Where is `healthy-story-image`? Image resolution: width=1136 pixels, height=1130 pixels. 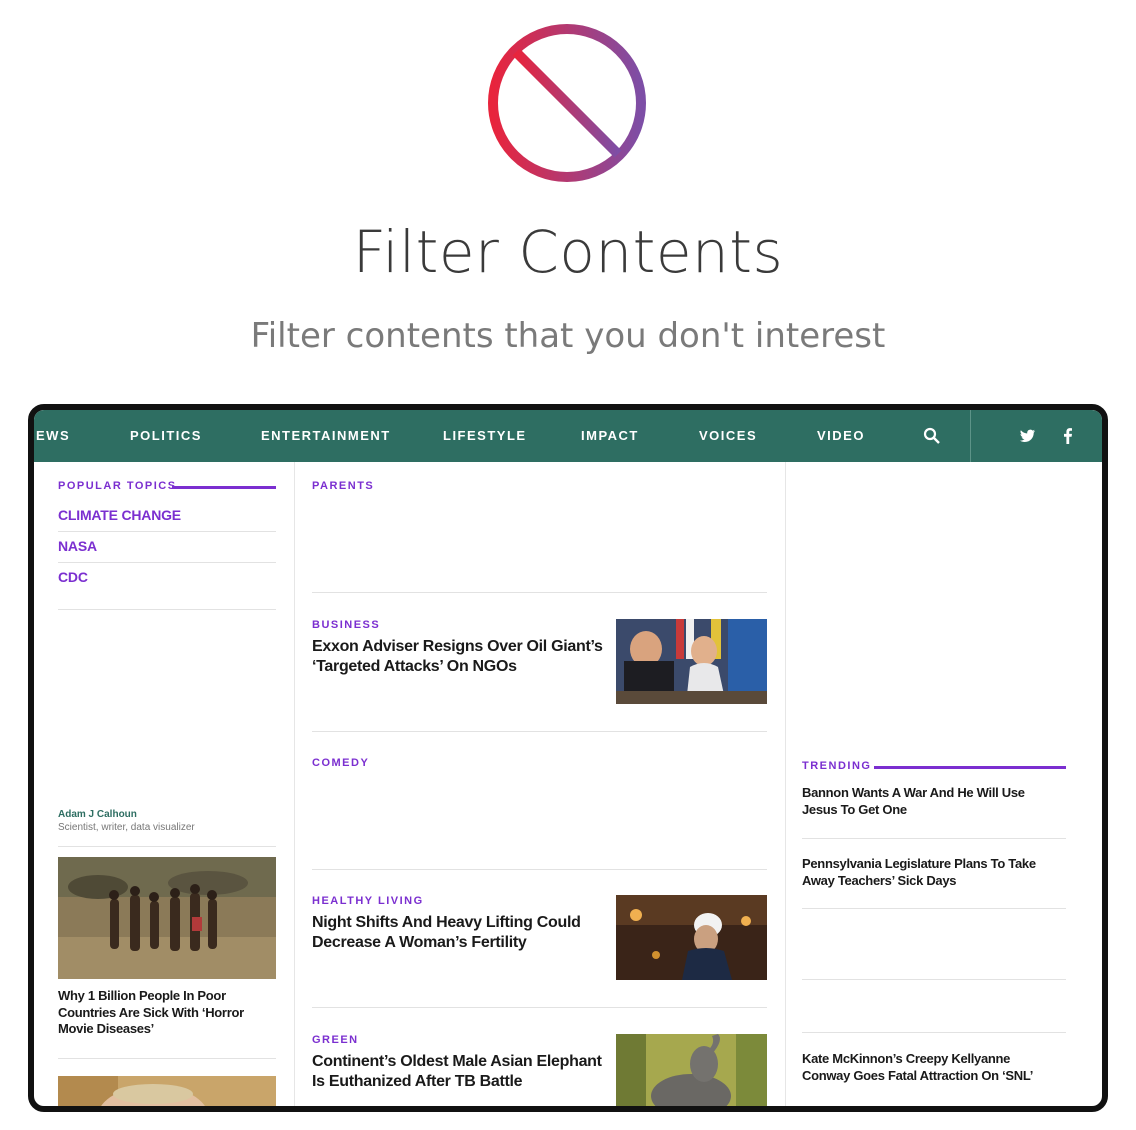
healthy-story-image is located at coordinates (691, 937).